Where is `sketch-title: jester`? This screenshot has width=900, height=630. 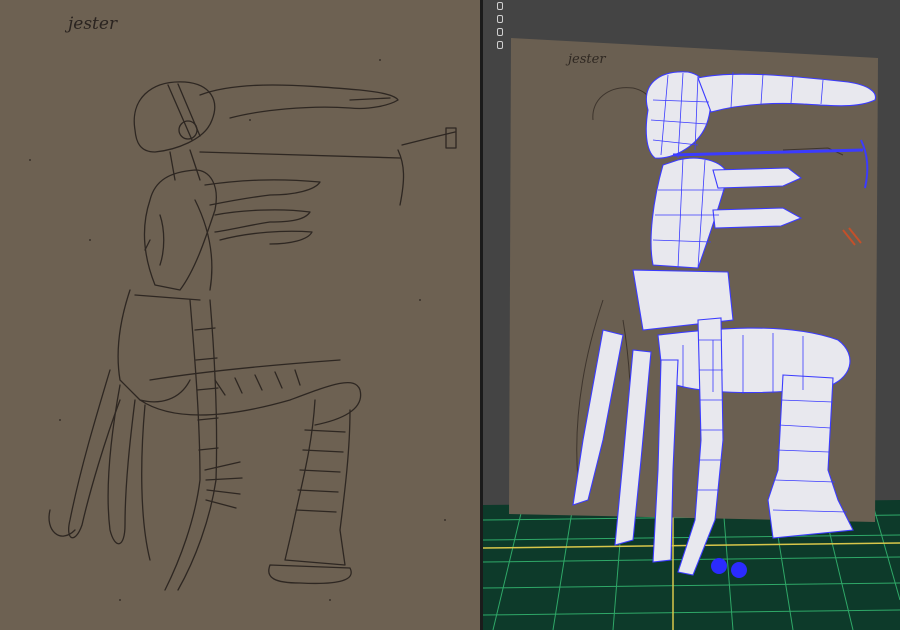 sketch-title: jester is located at coordinates (93, 24).